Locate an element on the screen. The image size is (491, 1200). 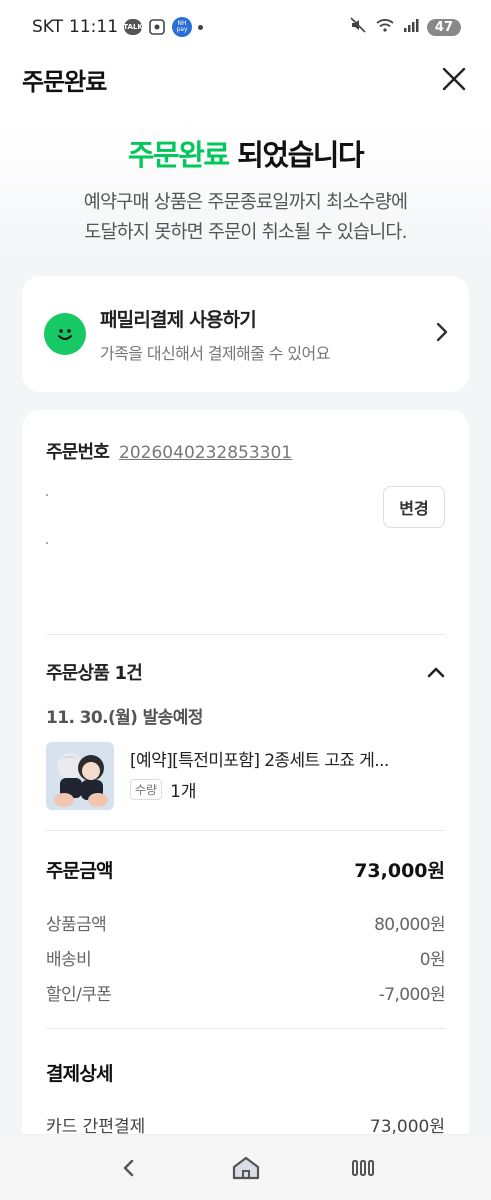
order-total-value: 73,000원 is located at coordinates (399, 870).